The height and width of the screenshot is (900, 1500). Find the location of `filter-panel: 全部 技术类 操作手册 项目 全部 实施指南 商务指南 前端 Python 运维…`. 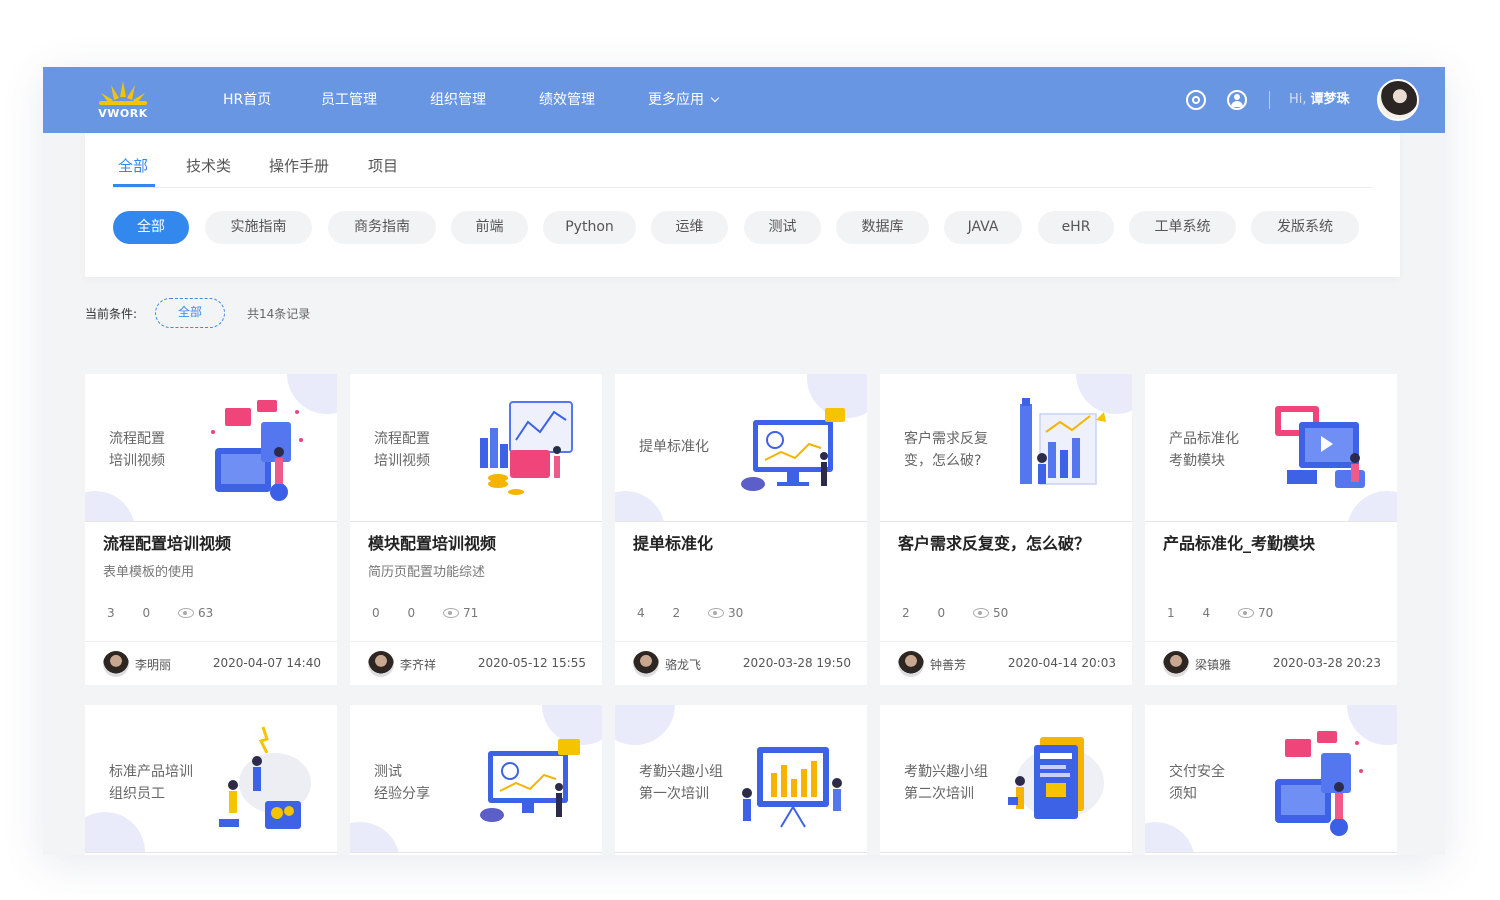

filter-panel: 全部 技术类 操作手册 项目 全部 实施指南 商务指南 前端 Python 运维… is located at coordinates (742, 205).